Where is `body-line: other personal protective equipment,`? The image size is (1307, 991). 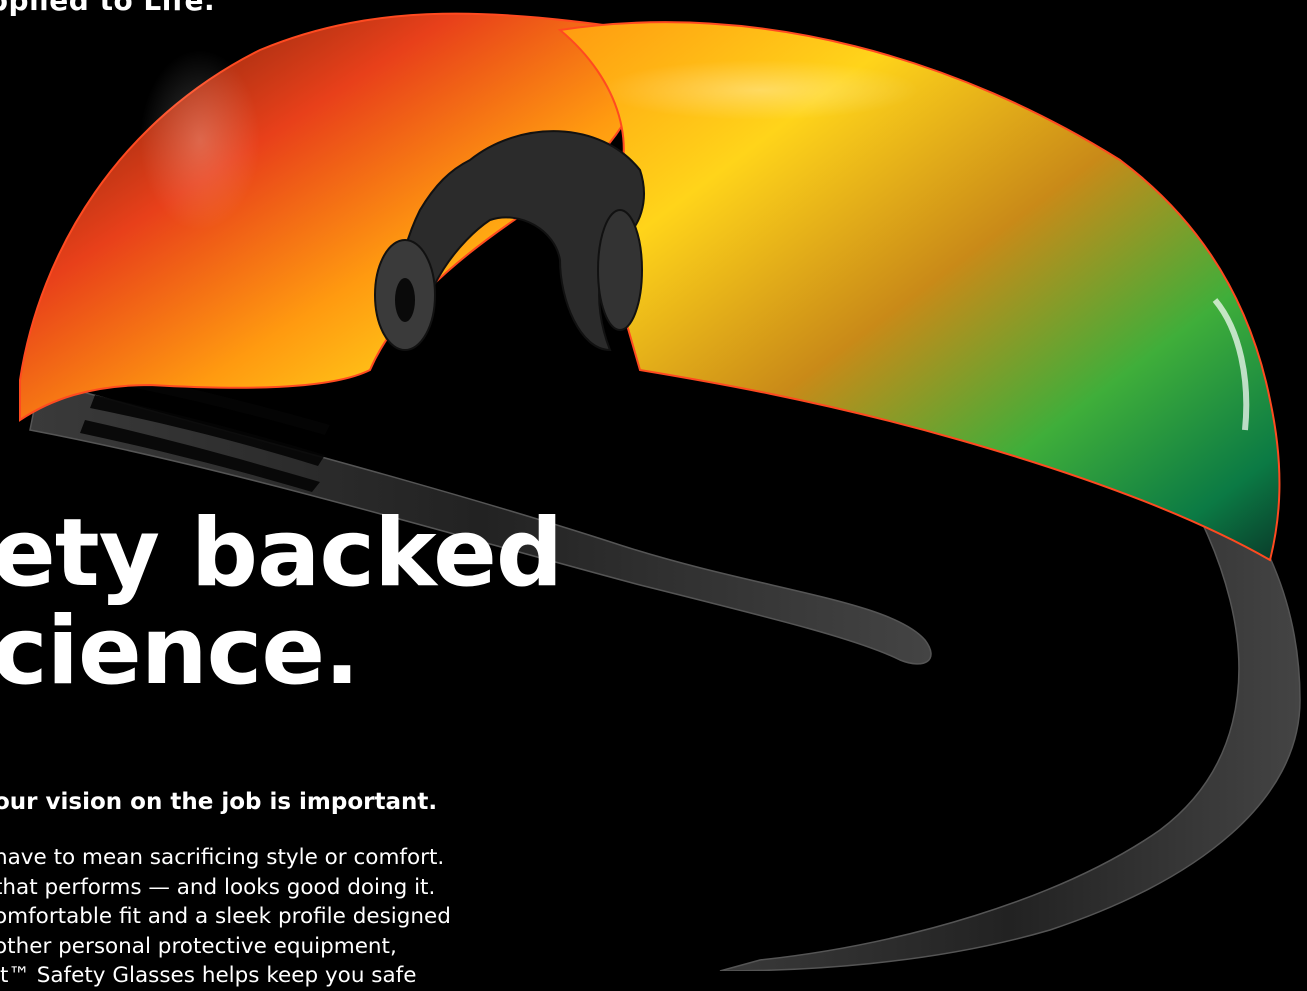
body-line: other personal protective equipment, is located at coordinates (198, 946).